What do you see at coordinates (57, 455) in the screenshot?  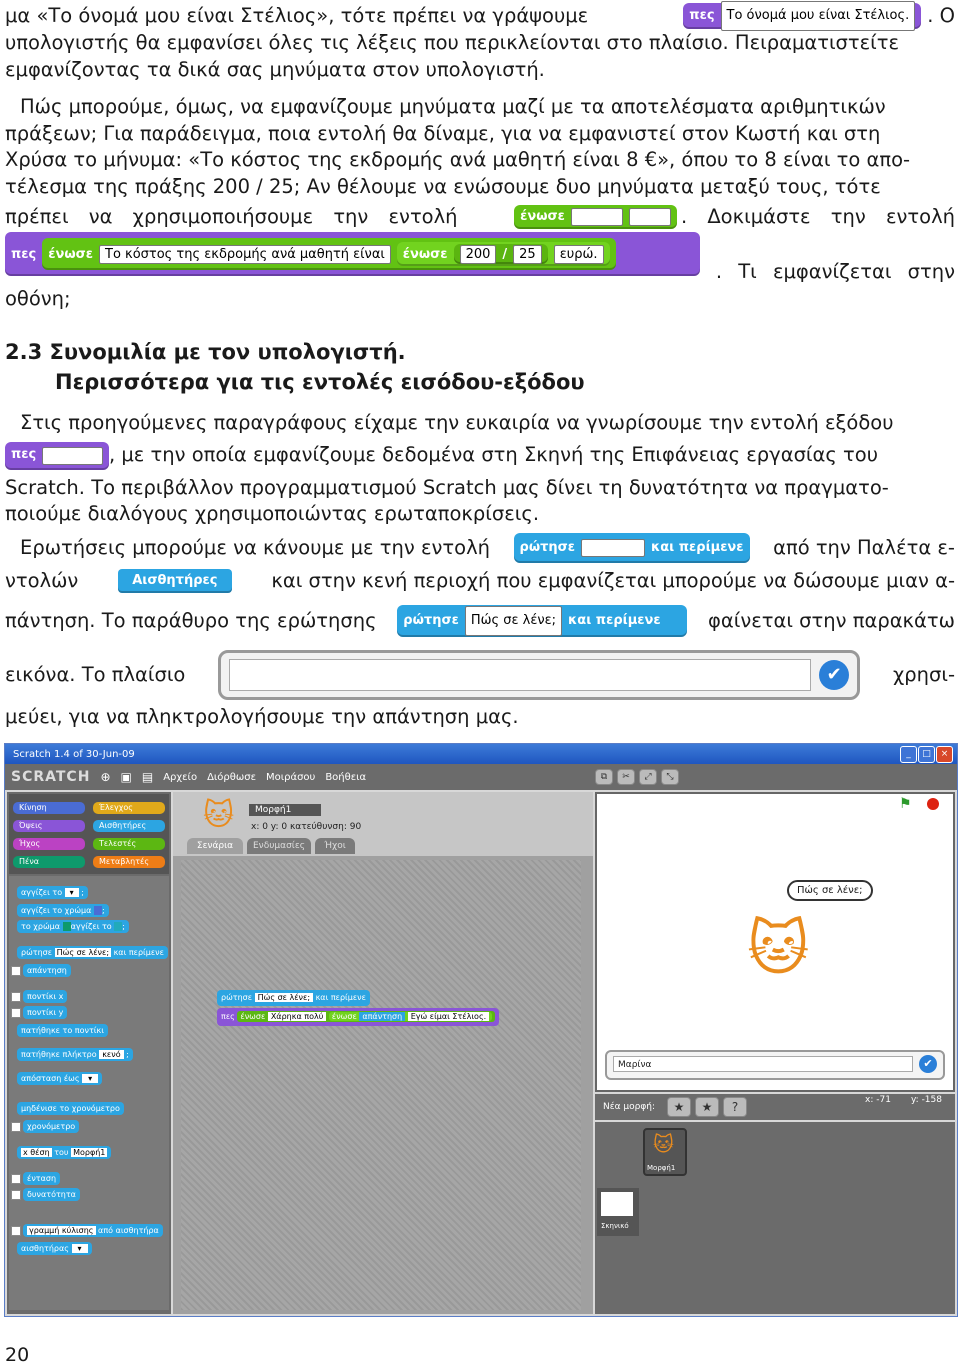 I see `say-empty-block: πες` at bounding box center [57, 455].